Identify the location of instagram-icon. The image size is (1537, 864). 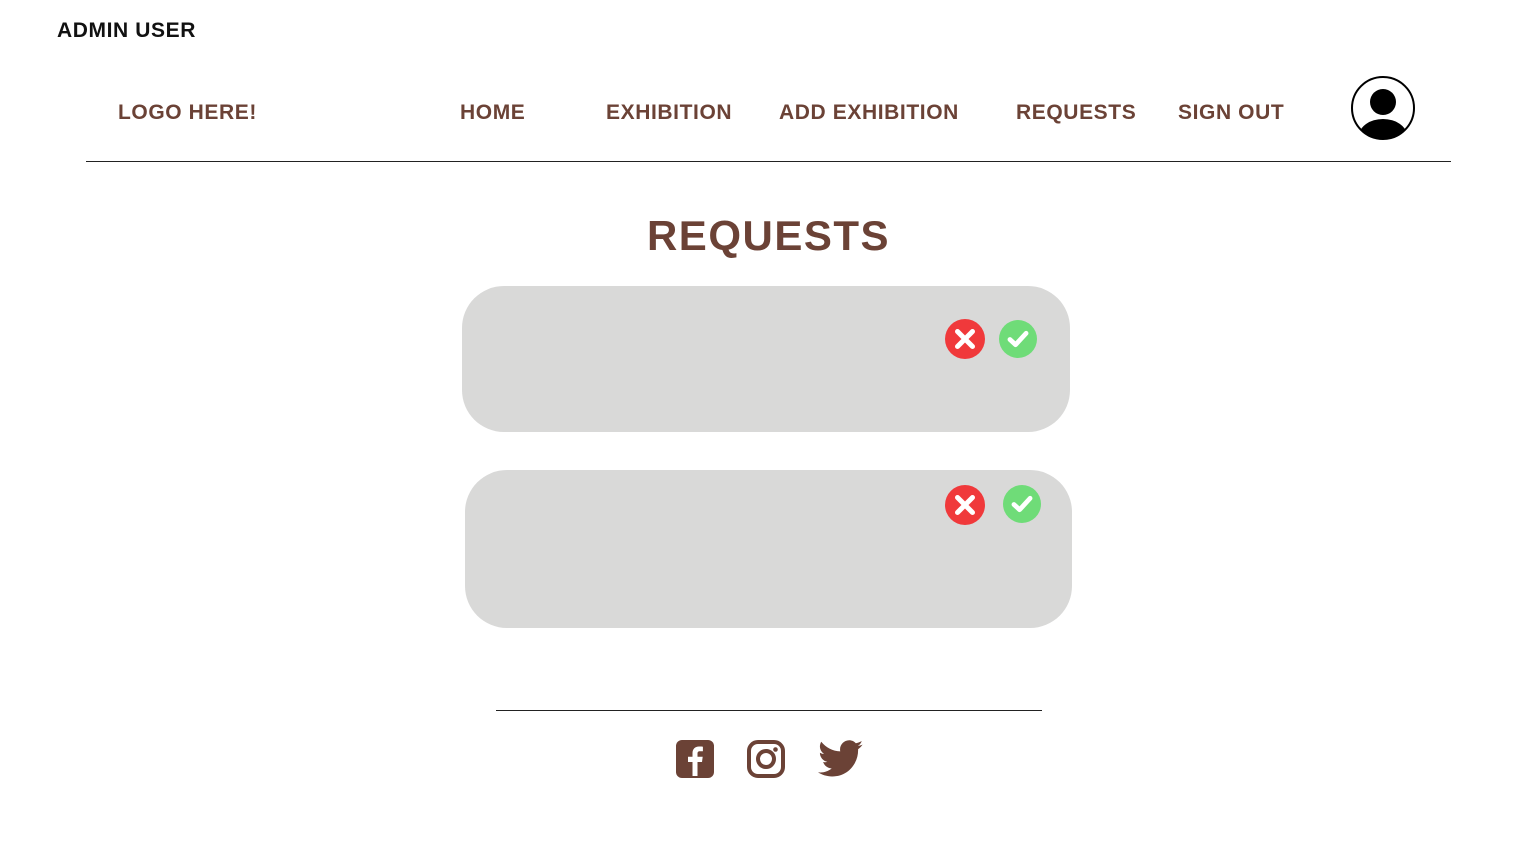
(766, 759).